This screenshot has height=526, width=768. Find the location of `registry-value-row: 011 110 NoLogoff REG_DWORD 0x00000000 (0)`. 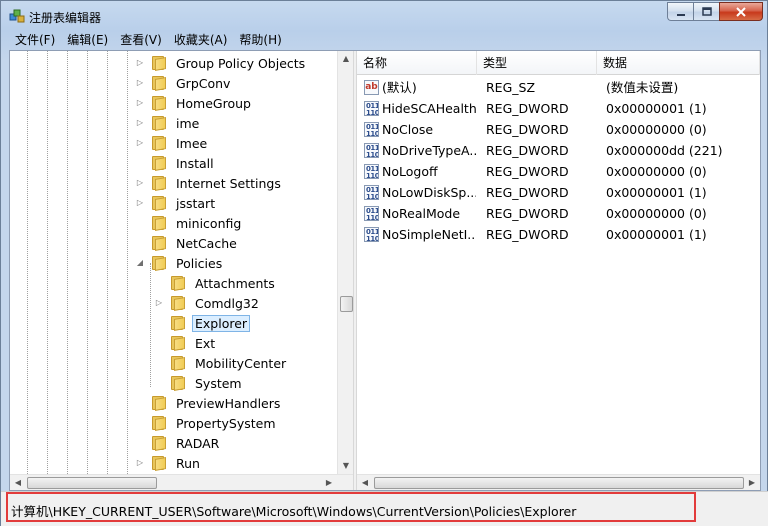

registry-value-row: 011 110 NoLogoff REG_DWORD 0x00000000 (0) is located at coordinates (558, 171).